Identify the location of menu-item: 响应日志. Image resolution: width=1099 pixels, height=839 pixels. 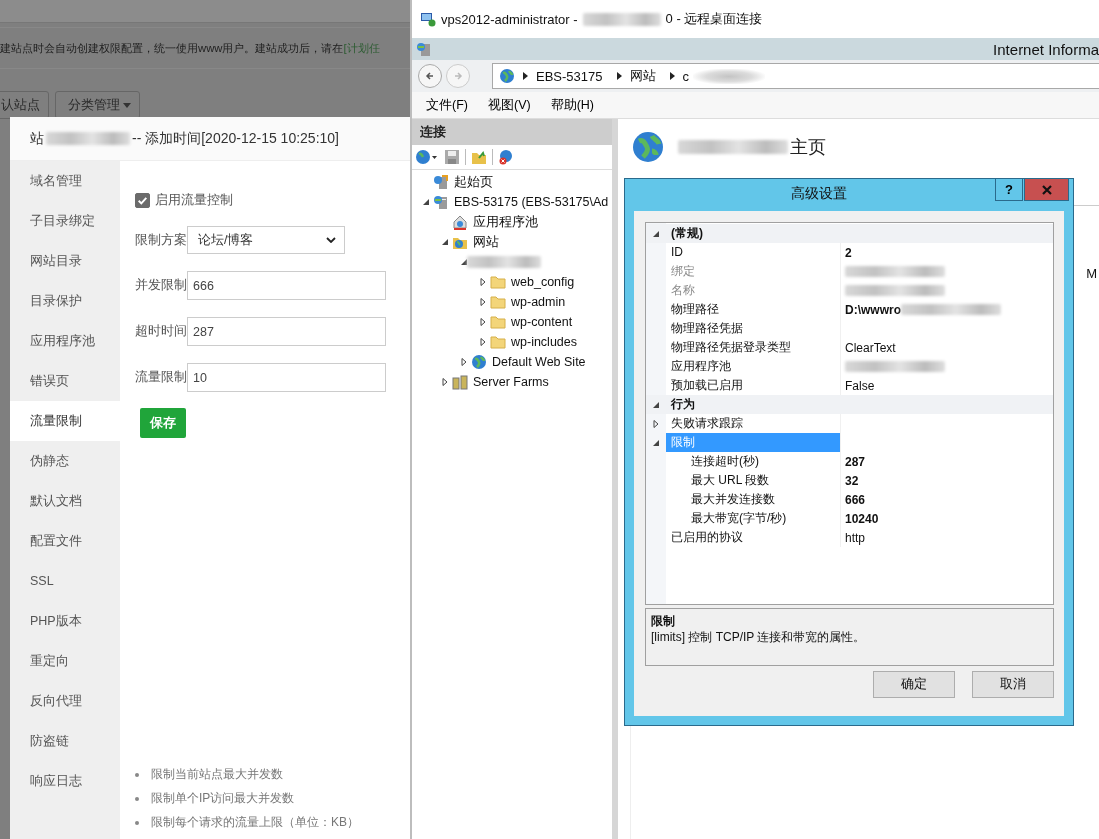
(65, 781).